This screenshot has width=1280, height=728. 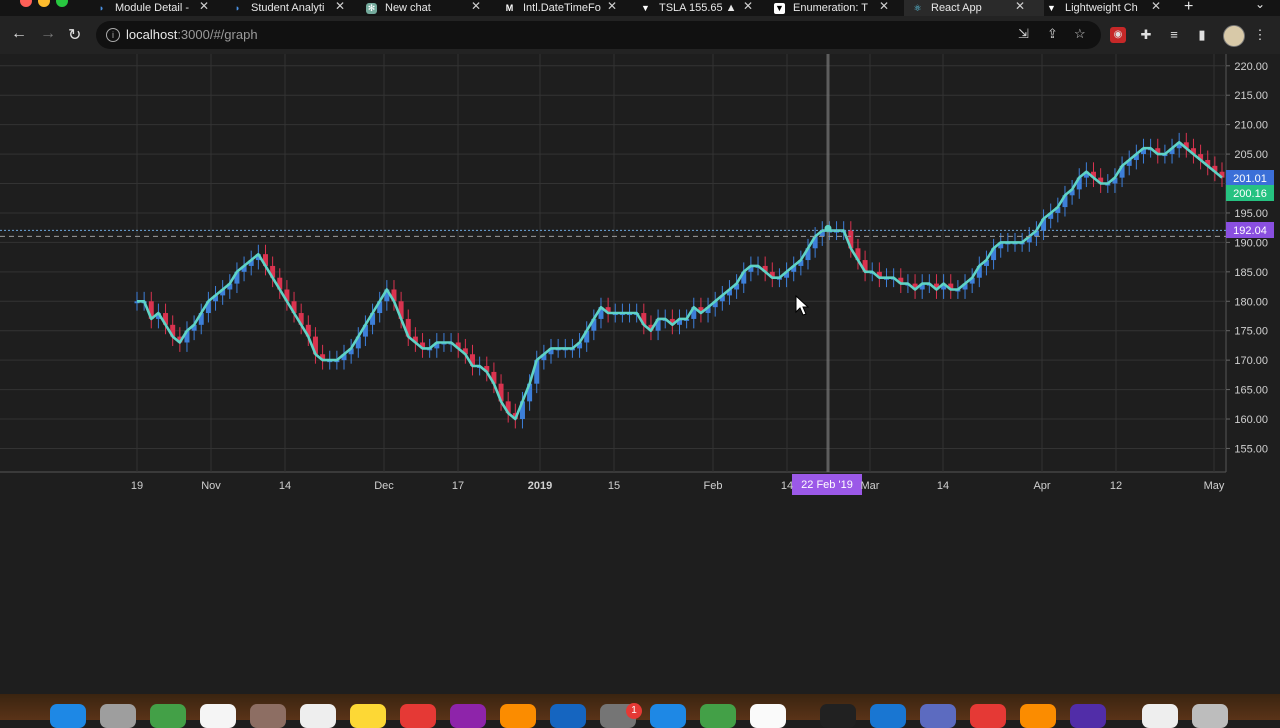 I want to click on forward-button: →, so click(x=48, y=34).